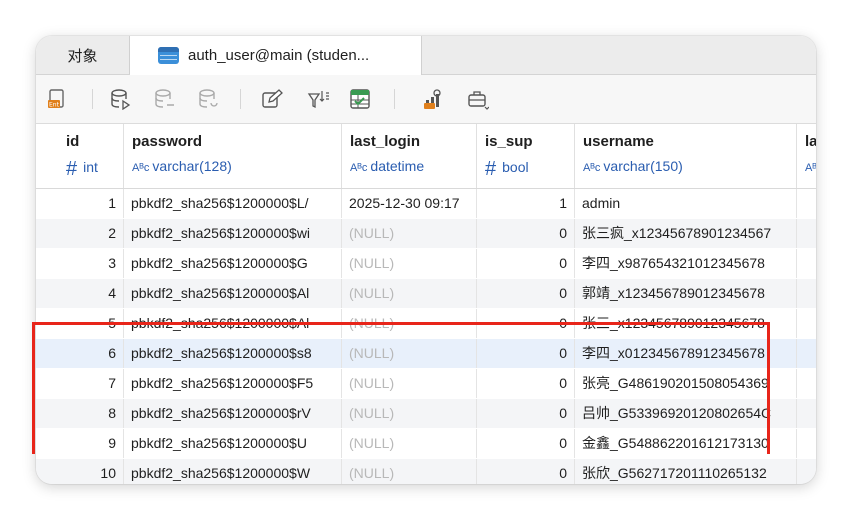 The width and height of the screenshot is (852, 520). I want to click on column-type-password: Aᴮᴄ varchar(128), so click(182, 166).